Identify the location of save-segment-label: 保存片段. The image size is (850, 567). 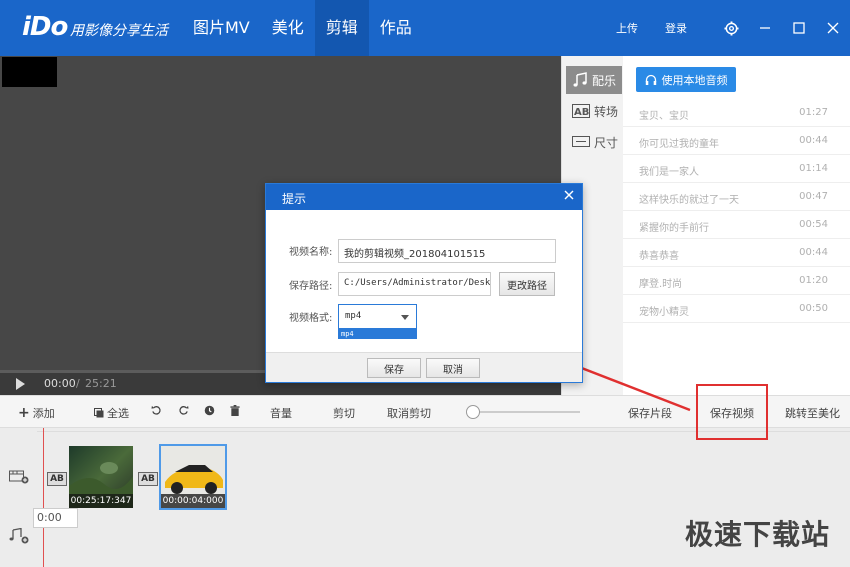
(650, 413).